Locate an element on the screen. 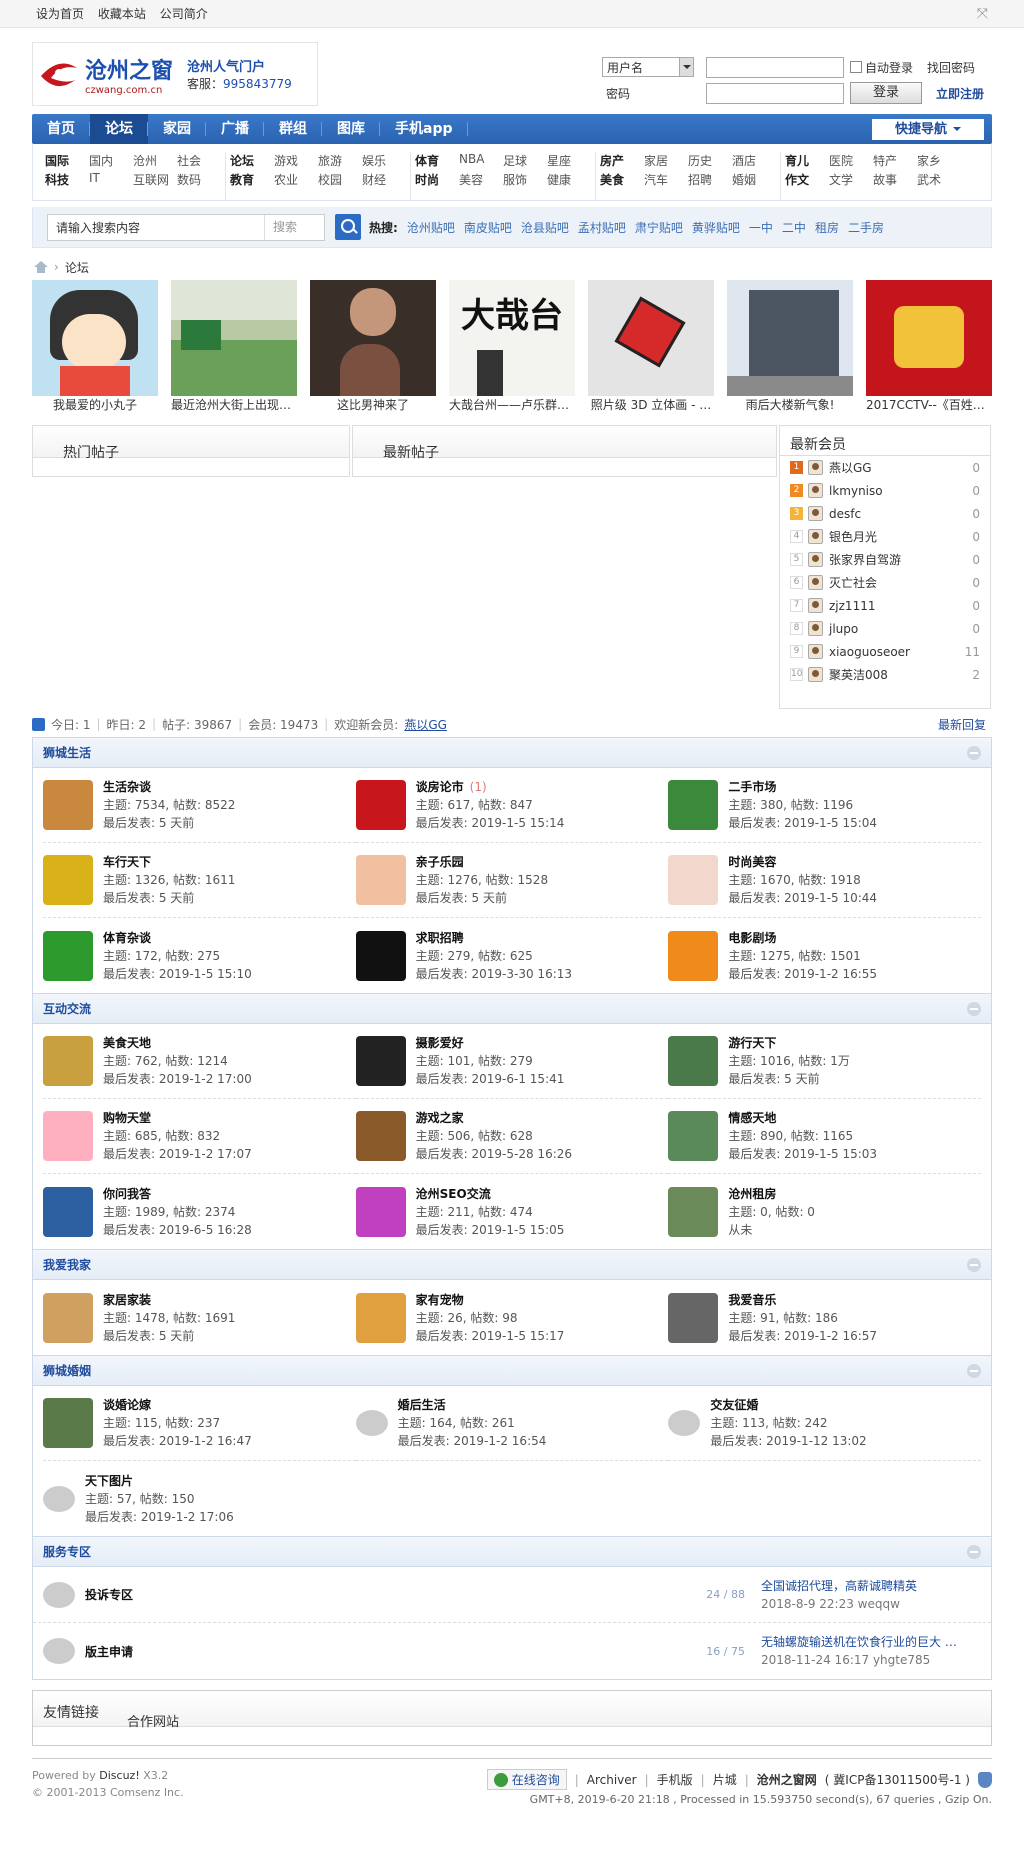 The width and height of the screenshot is (1024, 1870). forum-name: 家有宠物 is located at coordinates (440, 1300).